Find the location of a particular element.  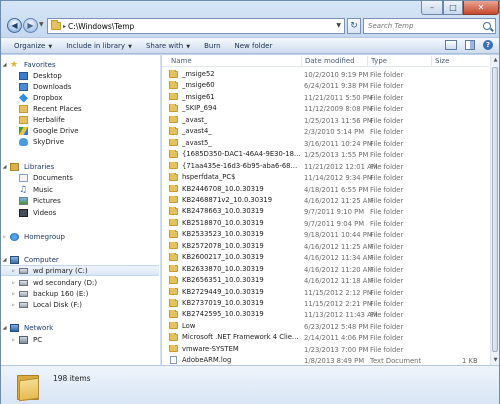

change-view-icon is located at coordinates (451, 45).